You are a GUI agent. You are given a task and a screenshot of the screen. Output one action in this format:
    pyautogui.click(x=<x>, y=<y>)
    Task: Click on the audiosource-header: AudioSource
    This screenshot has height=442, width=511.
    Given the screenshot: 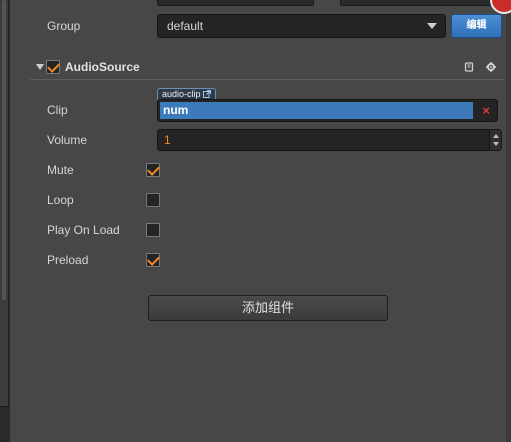 What is the action you would take?
    pyautogui.click(x=267, y=67)
    